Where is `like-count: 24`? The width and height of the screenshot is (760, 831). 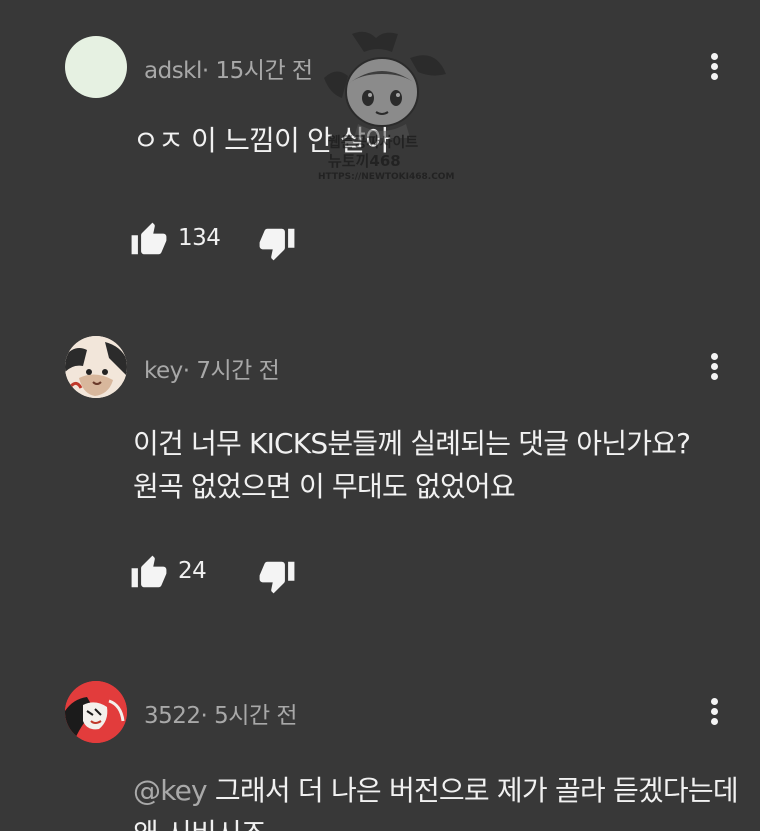
like-count: 24 is located at coordinates (192, 571).